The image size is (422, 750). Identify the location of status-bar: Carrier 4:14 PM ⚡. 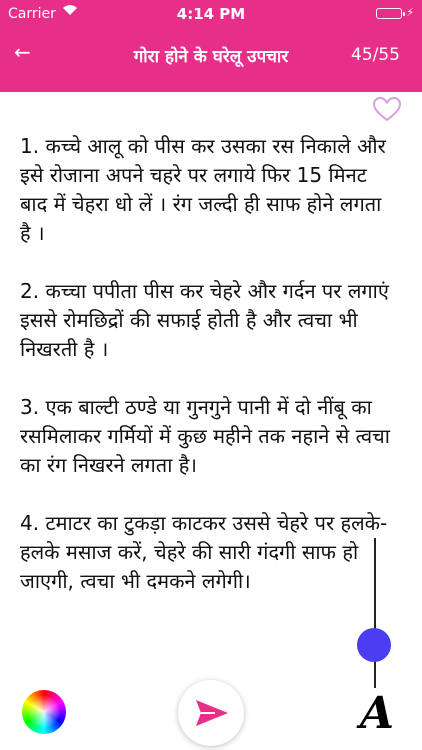
(211, 15).